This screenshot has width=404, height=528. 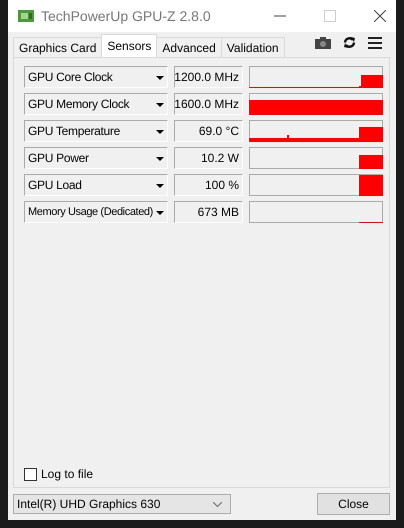 I want to click on menu-icon, so click(x=375, y=42).